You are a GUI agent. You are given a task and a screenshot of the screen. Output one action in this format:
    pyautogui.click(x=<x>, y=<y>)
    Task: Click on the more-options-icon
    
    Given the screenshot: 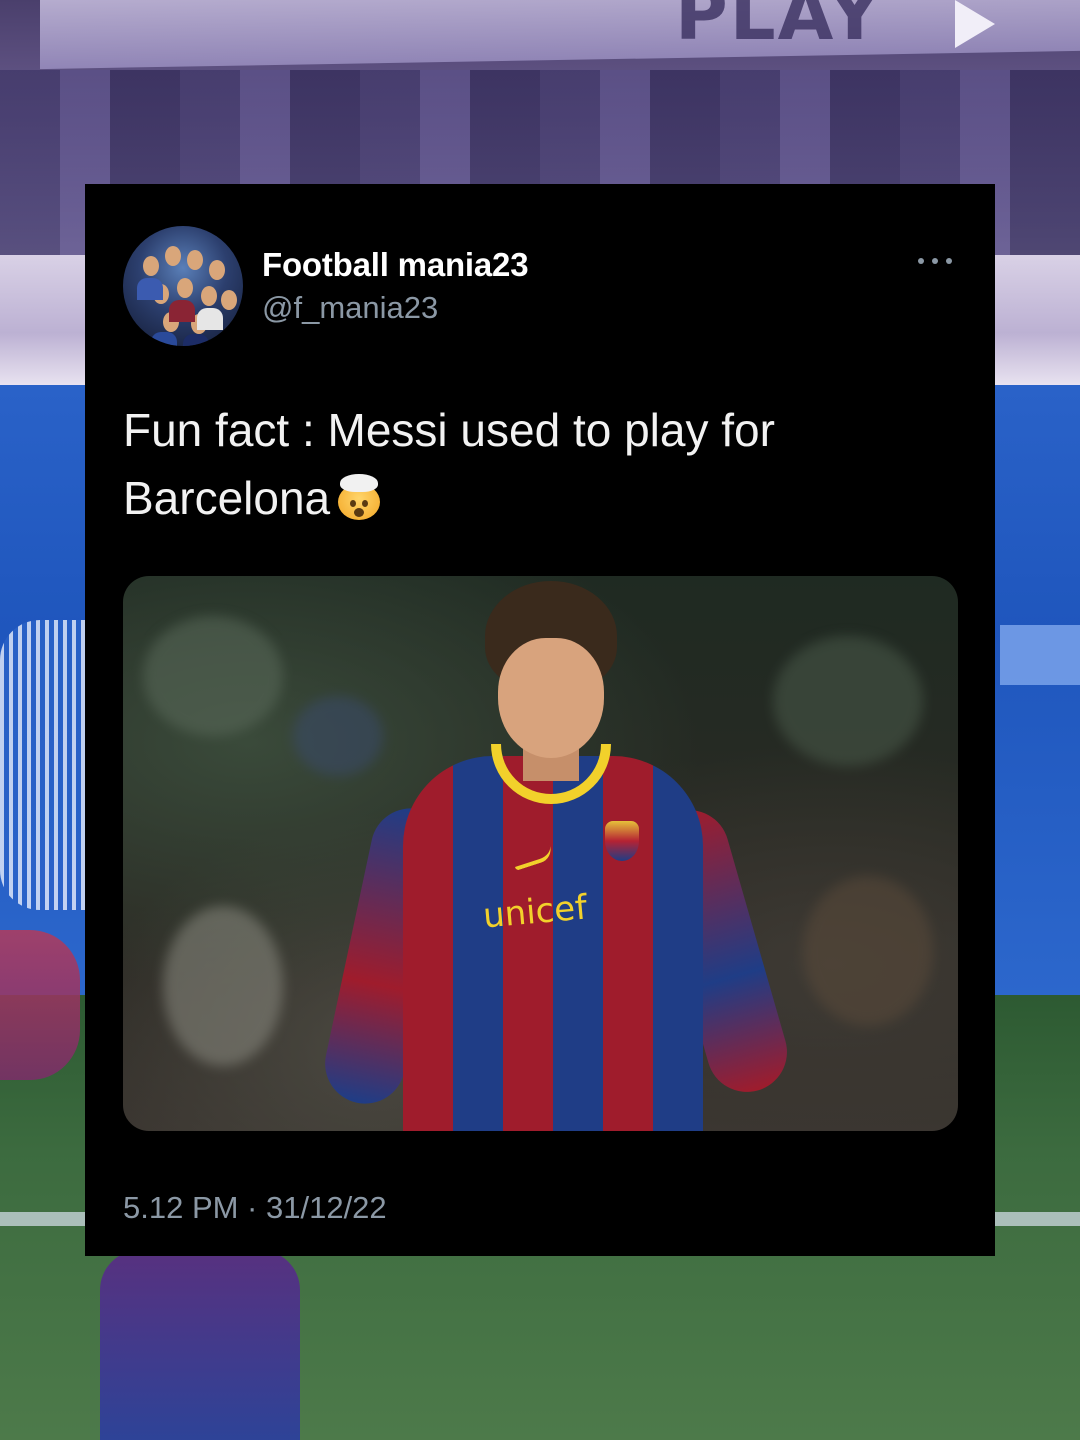 What is the action you would take?
    pyautogui.click(x=935, y=261)
    